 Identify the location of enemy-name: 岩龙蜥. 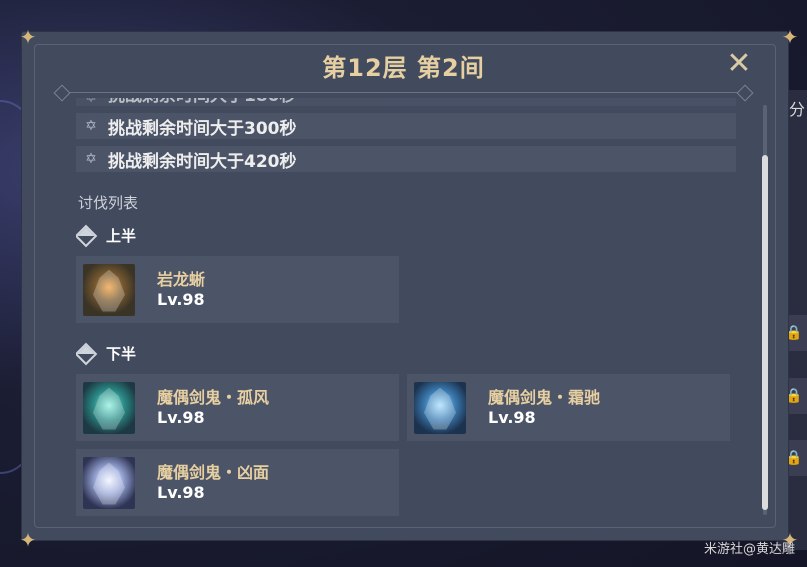
(181, 279).